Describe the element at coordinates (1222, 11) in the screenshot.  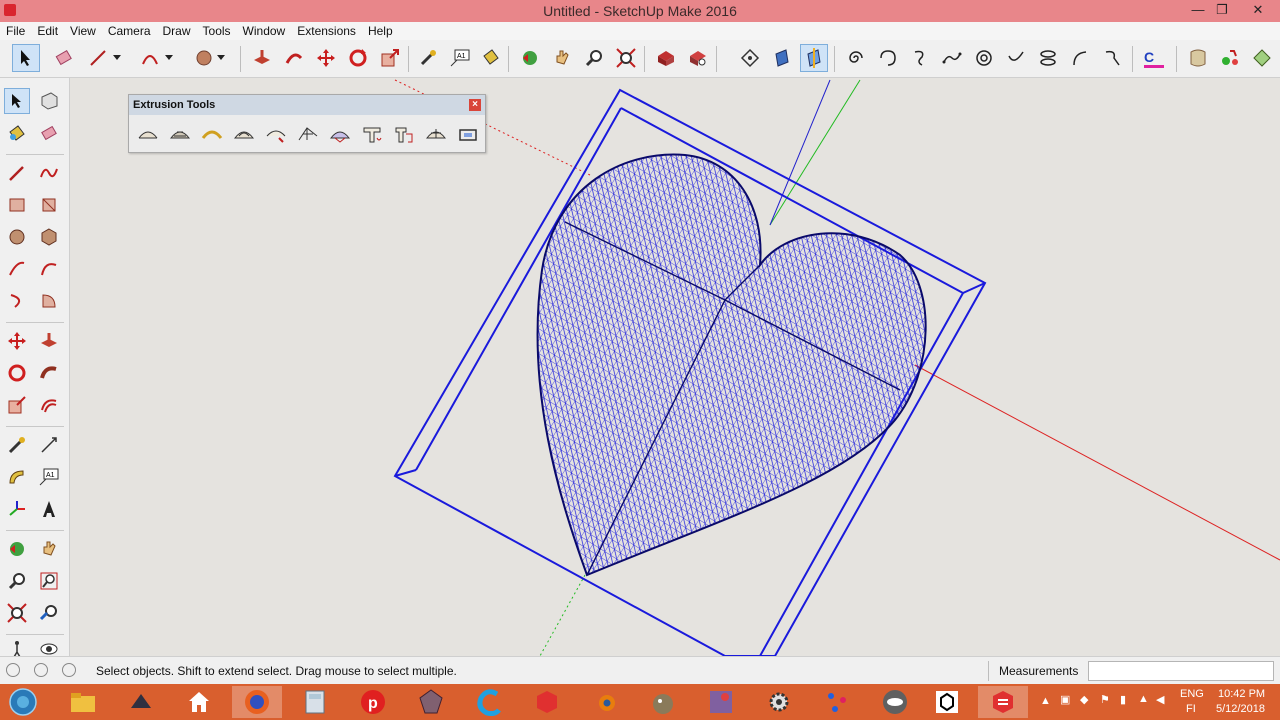
I see `restore-button: ❐` at that location.